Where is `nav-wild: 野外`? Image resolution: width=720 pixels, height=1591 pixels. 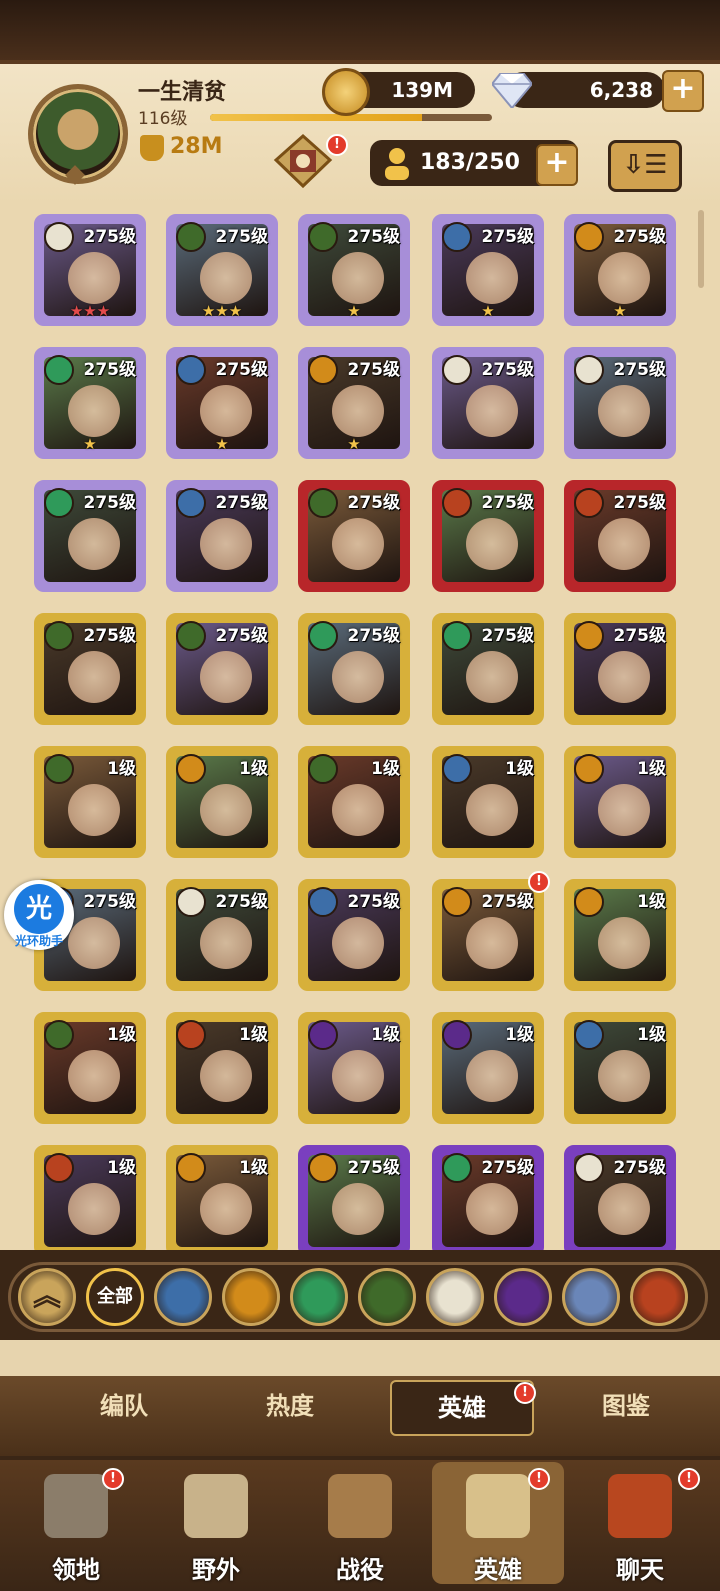 nav-wild: 野外 is located at coordinates (216, 1523).